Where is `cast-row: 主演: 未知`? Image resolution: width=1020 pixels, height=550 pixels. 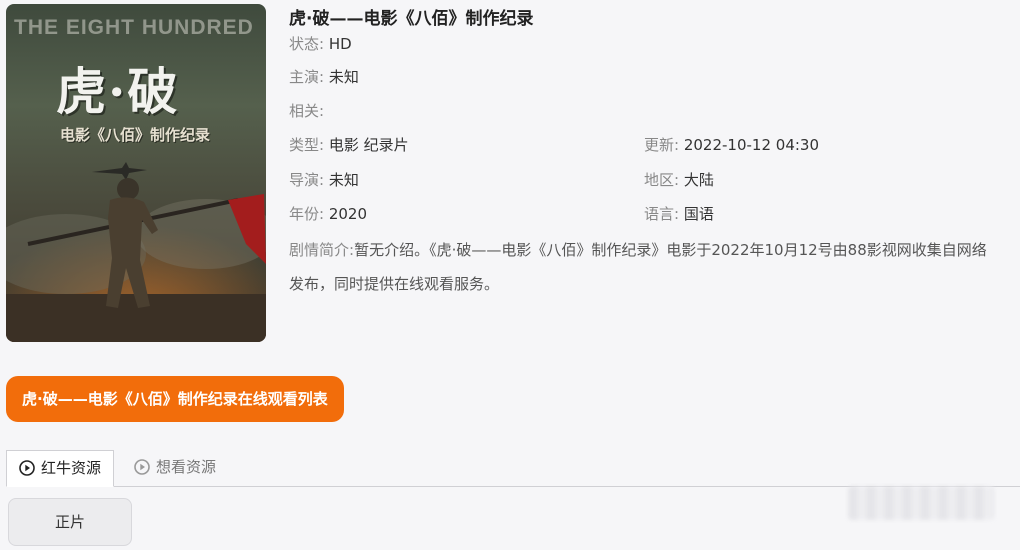
cast-row: 主演: 未知 is located at coordinates (324, 76).